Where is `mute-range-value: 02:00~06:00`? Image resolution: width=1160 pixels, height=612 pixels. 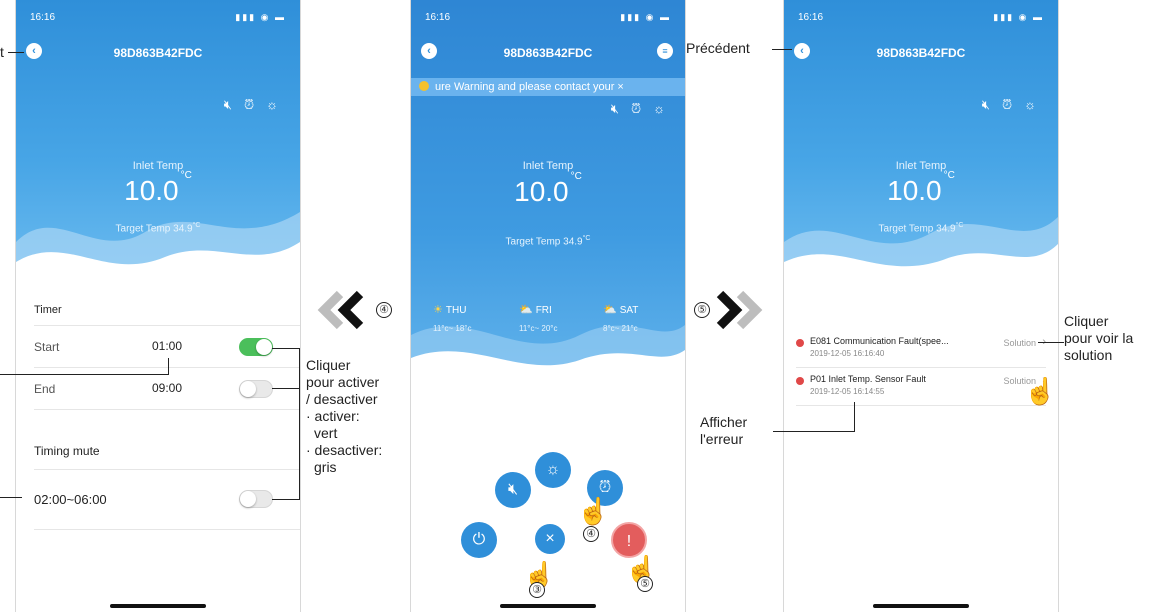 mute-range-value: 02:00~06:00 is located at coordinates (70, 499).